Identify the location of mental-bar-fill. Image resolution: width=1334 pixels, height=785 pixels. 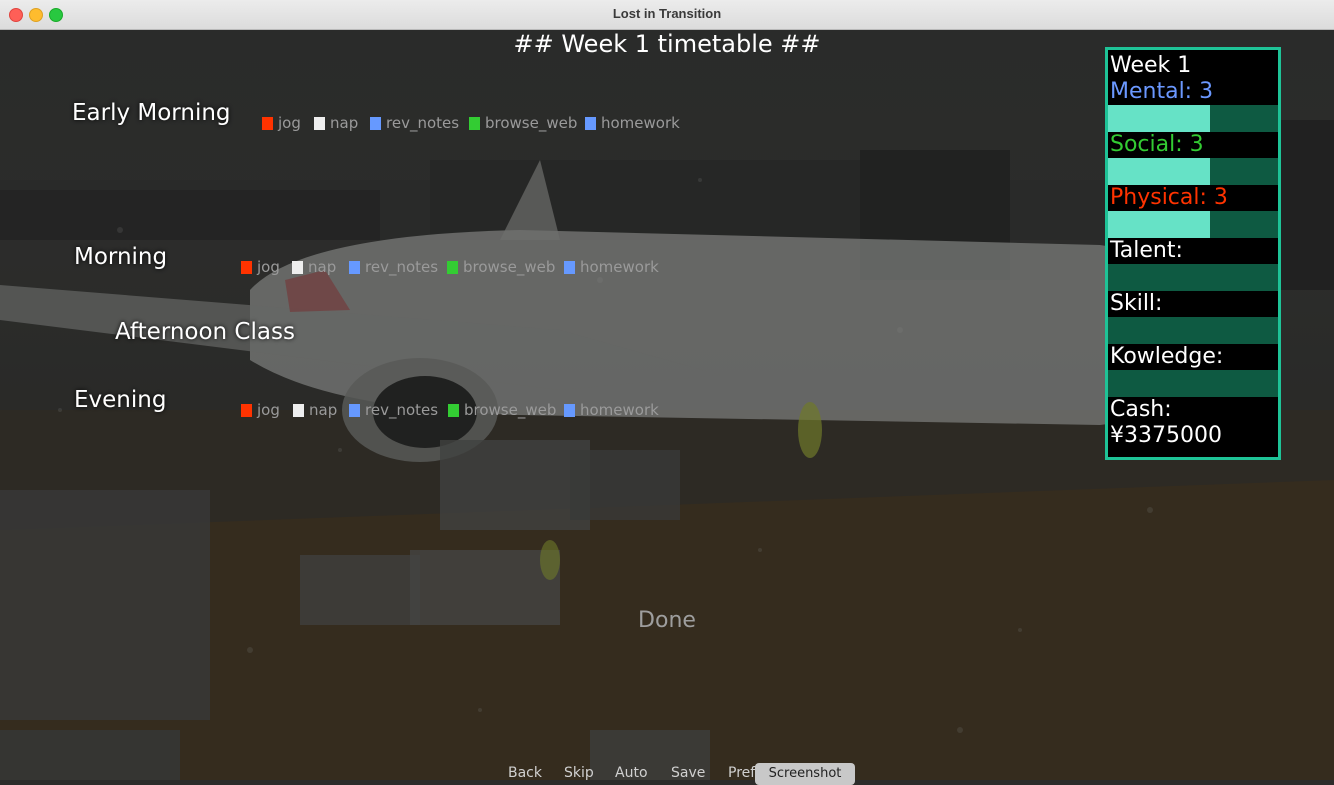
(1159, 118).